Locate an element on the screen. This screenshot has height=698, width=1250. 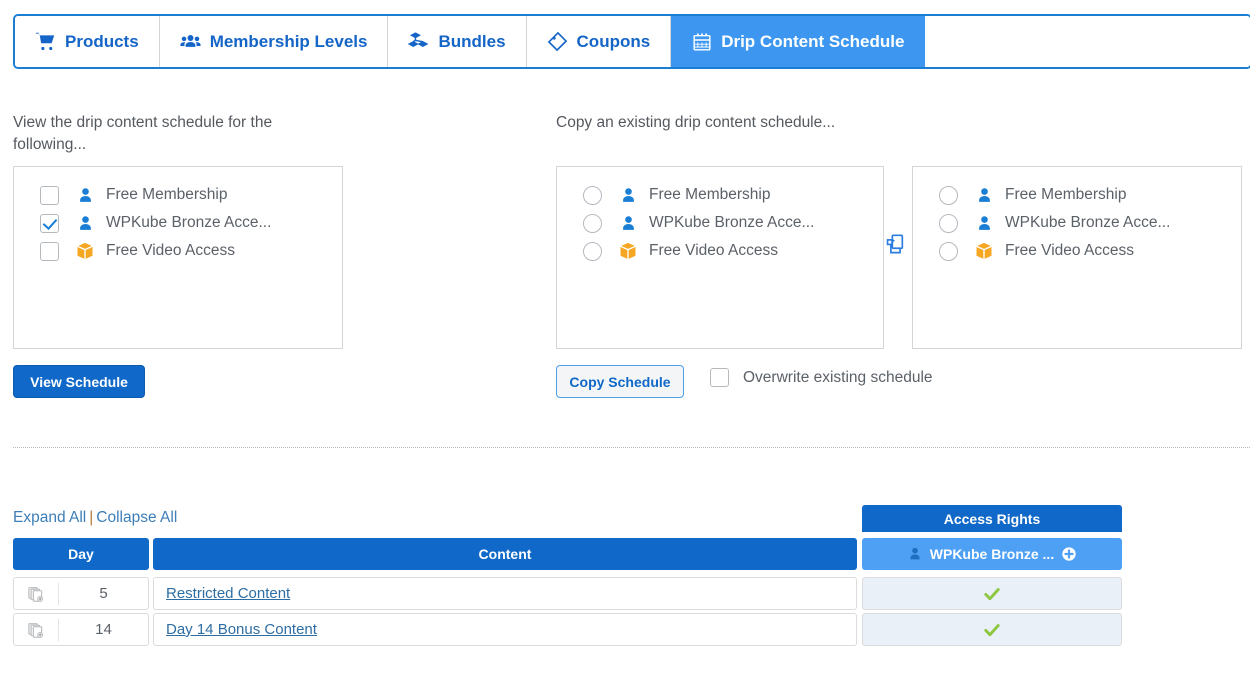
tab-bundles: Bundles is located at coordinates (457, 41).